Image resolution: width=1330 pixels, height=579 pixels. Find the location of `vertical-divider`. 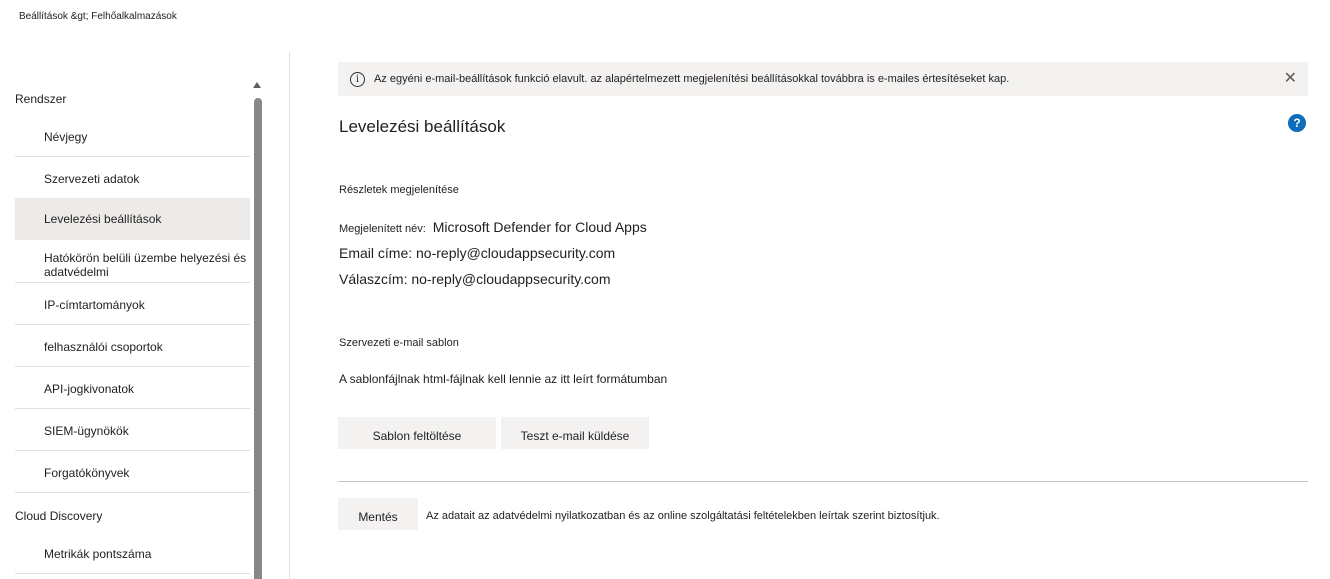

vertical-divider is located at coordinates (289, 315).